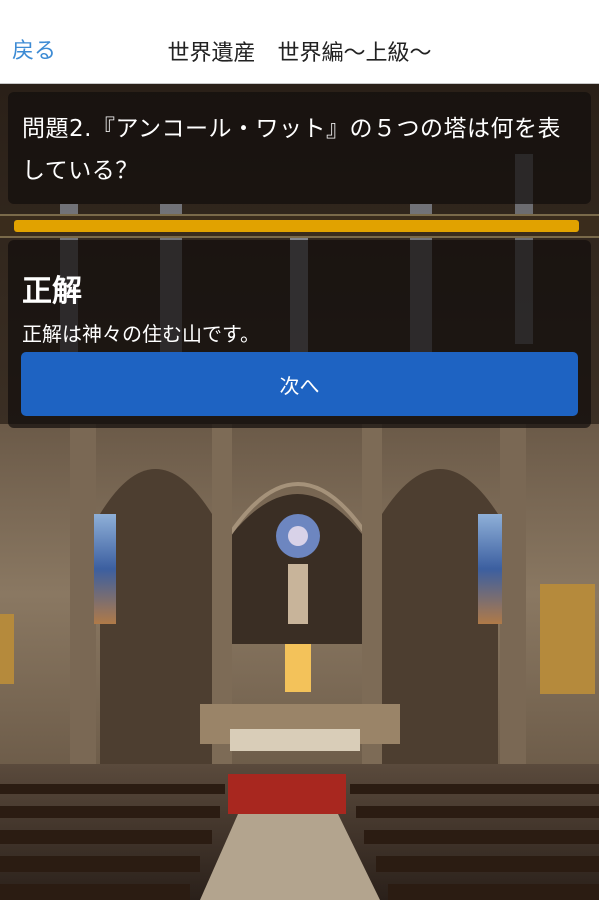 This screenshot has width=599, height=900. I want to click on answer-explanation: 正解は神々の住む山です。, so click(141, 334).